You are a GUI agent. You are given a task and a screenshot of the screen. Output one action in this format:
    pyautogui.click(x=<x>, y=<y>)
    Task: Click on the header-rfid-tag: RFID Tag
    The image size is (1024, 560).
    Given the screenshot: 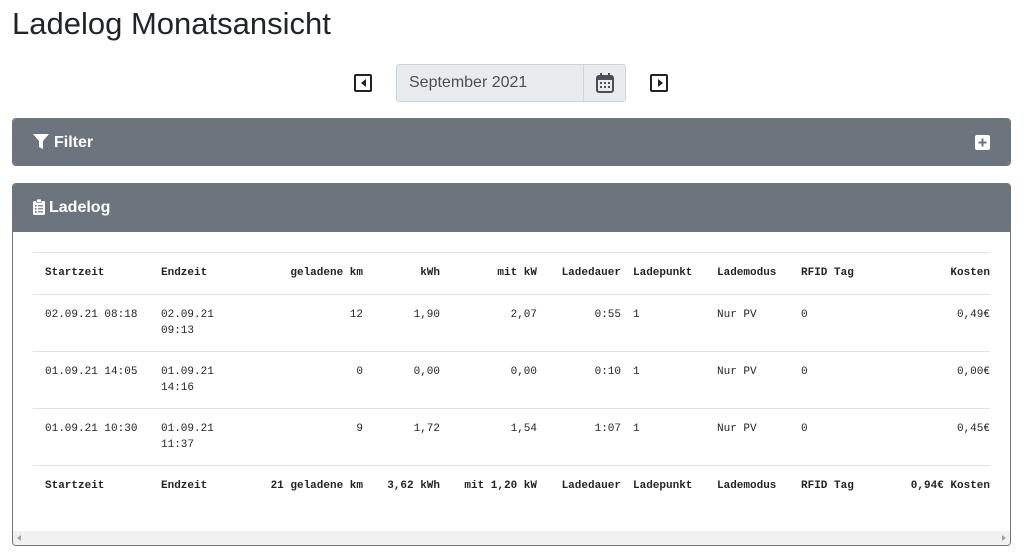 What is the action you would take?
    pyautogui.click(x=828, y=273)
    